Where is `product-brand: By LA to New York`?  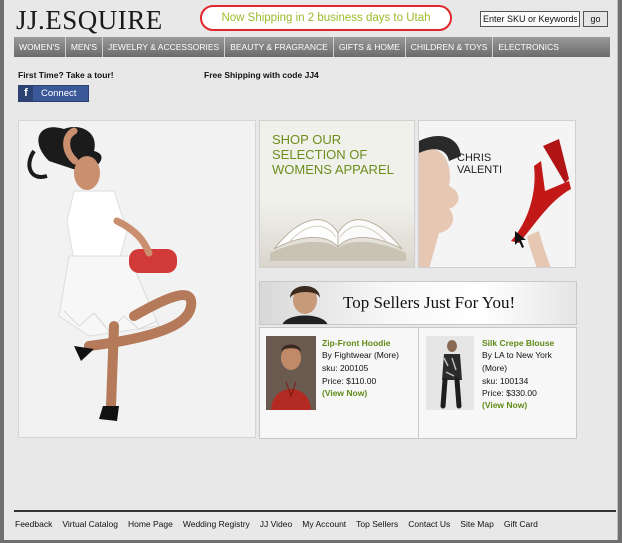 product-brand: By LA to New York is located at coordinates (517, 355).